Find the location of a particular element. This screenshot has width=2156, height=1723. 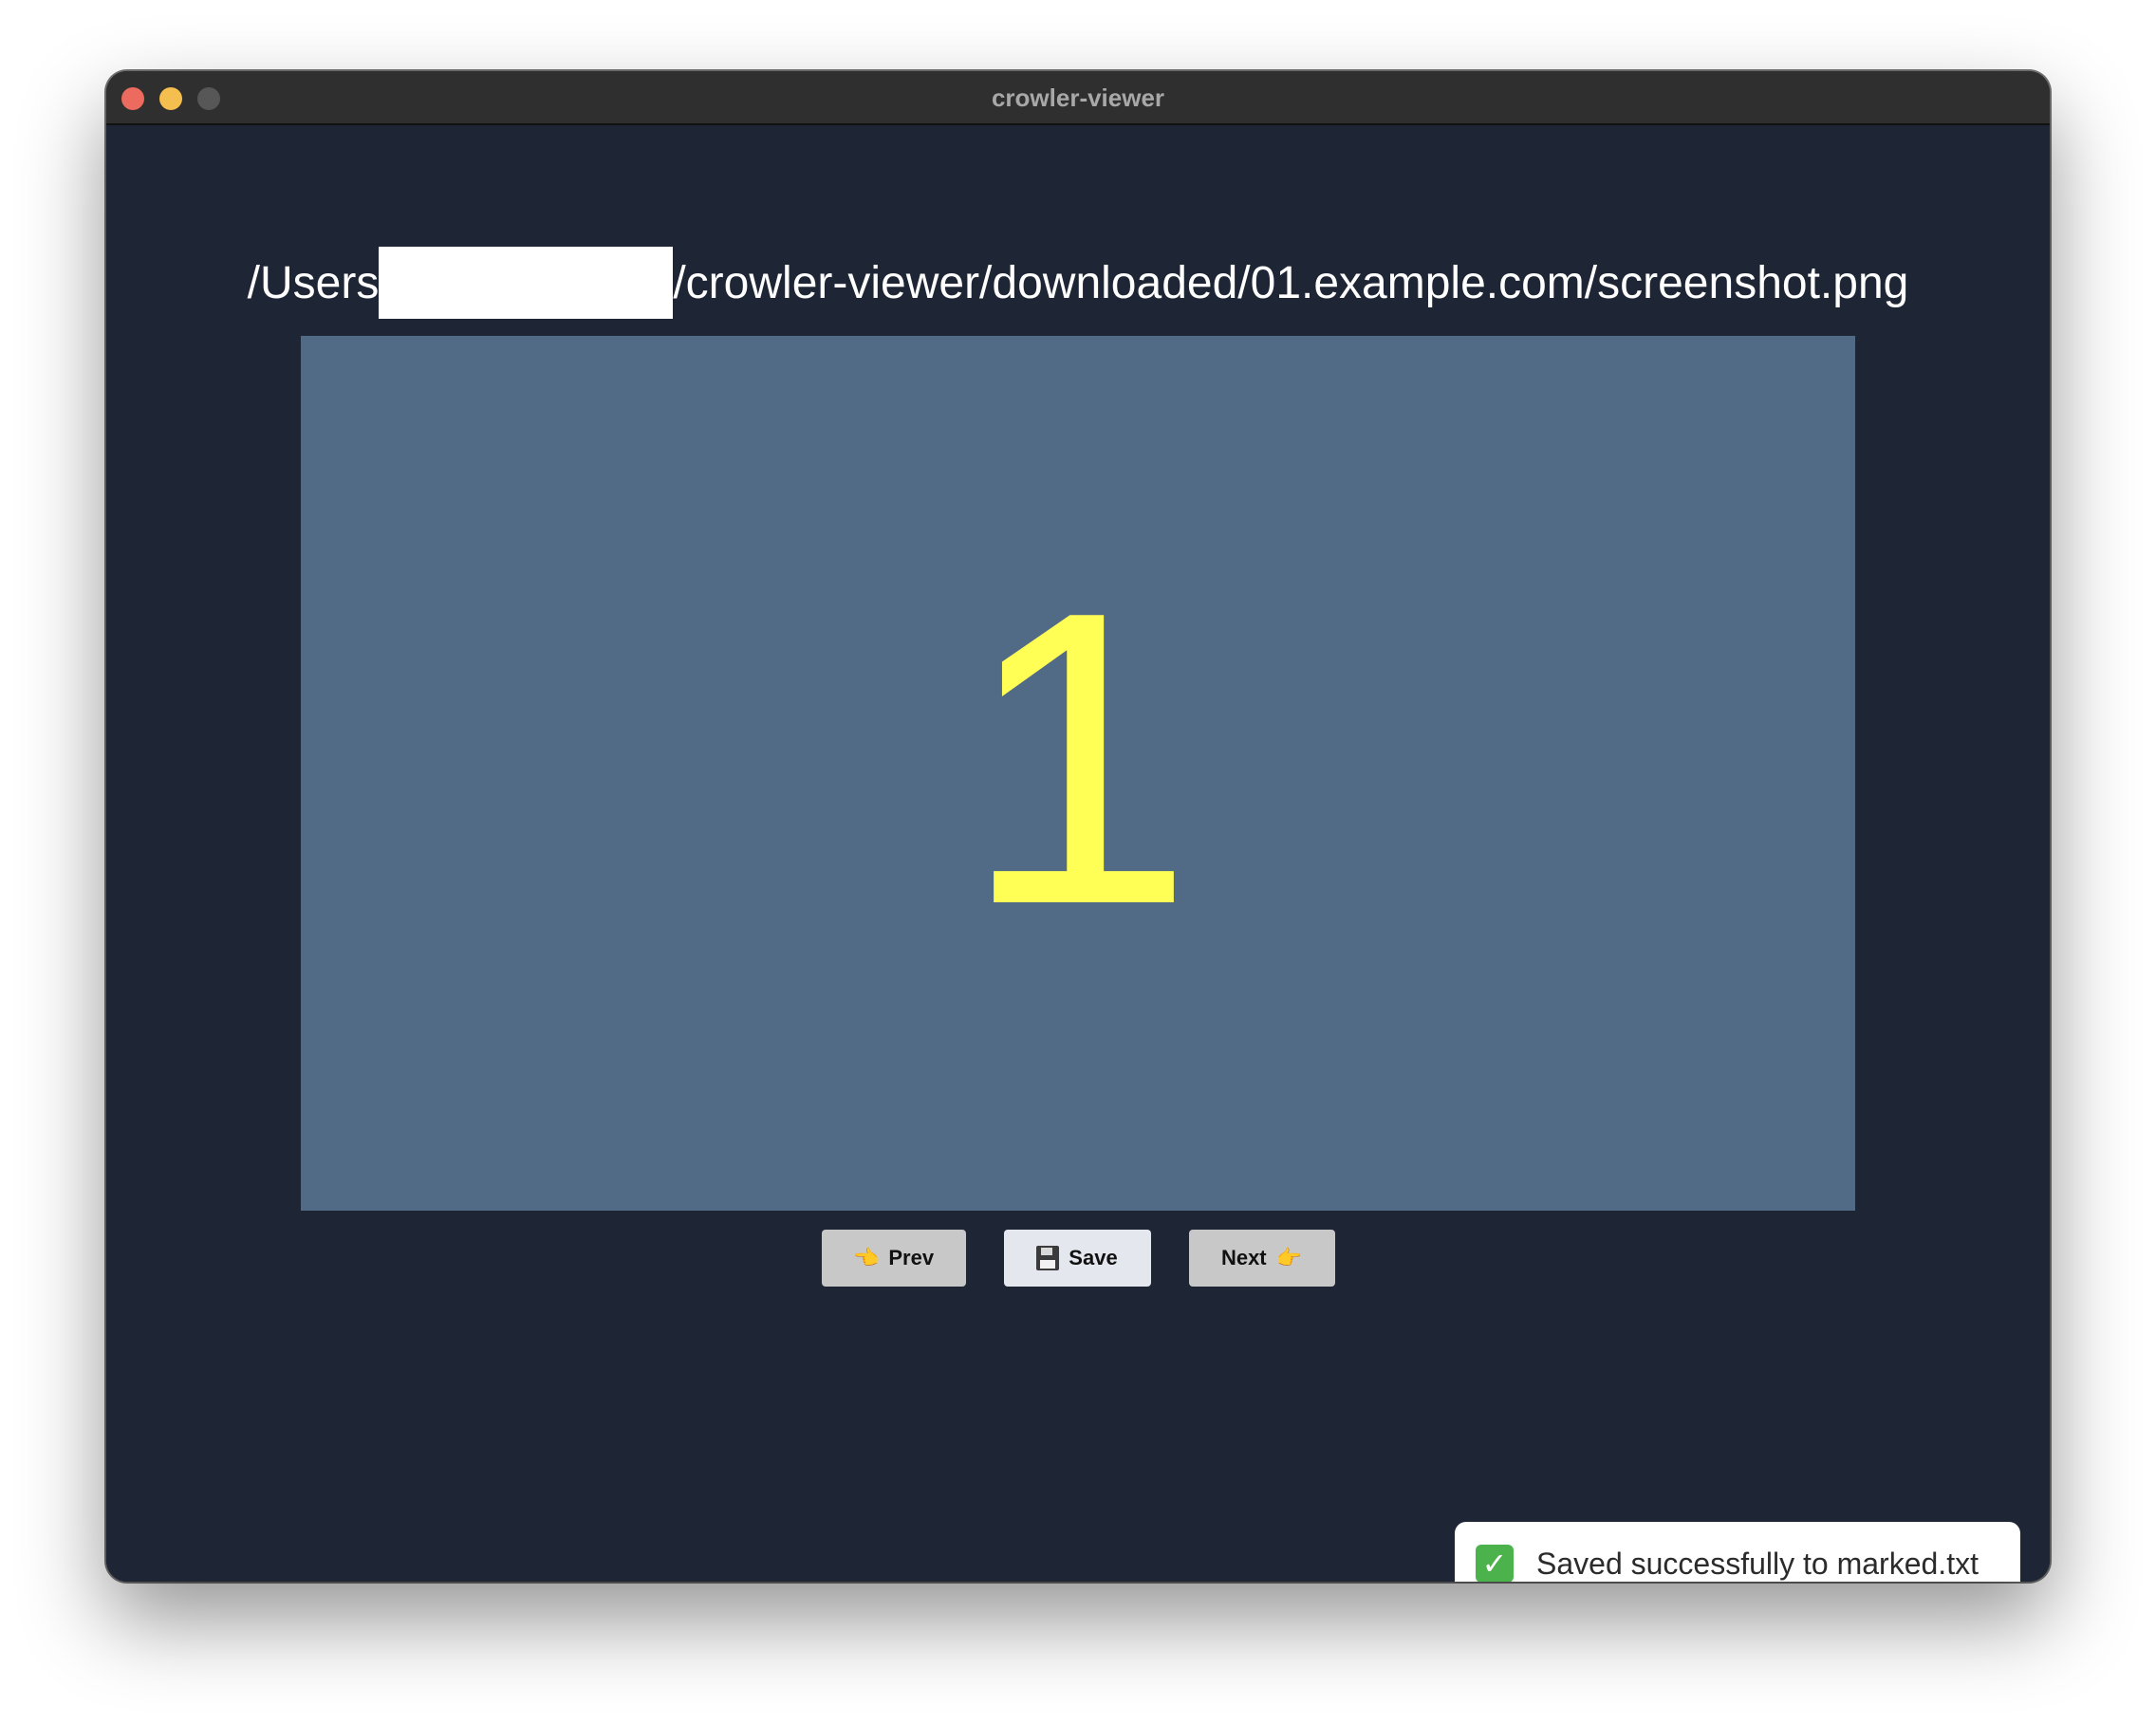

window-title: crowler-viewer is located at coordinates (1078, 97).